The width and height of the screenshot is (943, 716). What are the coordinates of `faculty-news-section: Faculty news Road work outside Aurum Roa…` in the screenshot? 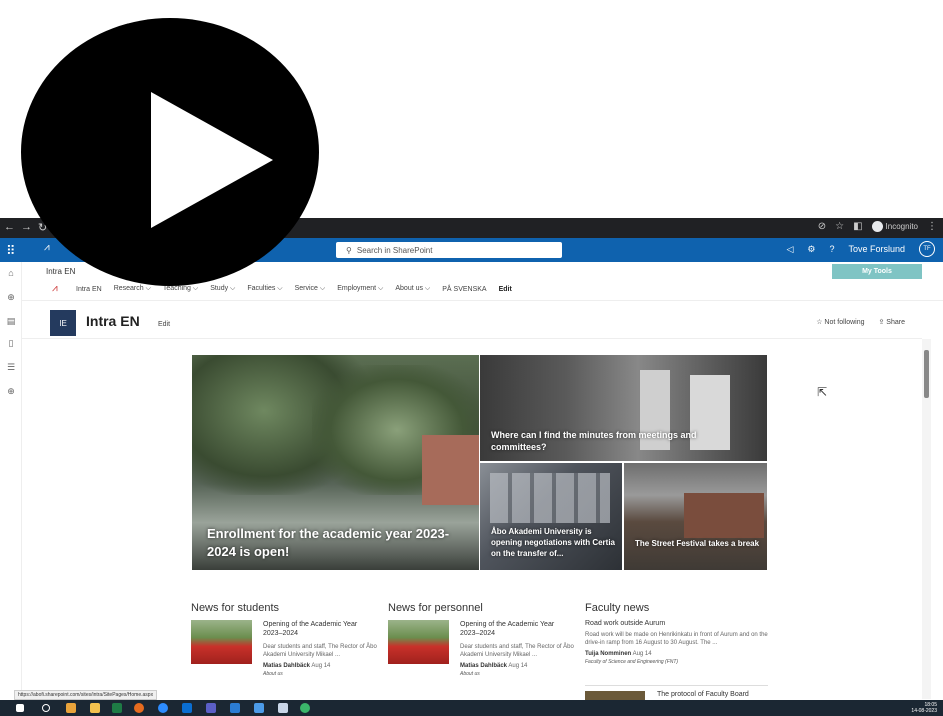 It's located at (677, 633).